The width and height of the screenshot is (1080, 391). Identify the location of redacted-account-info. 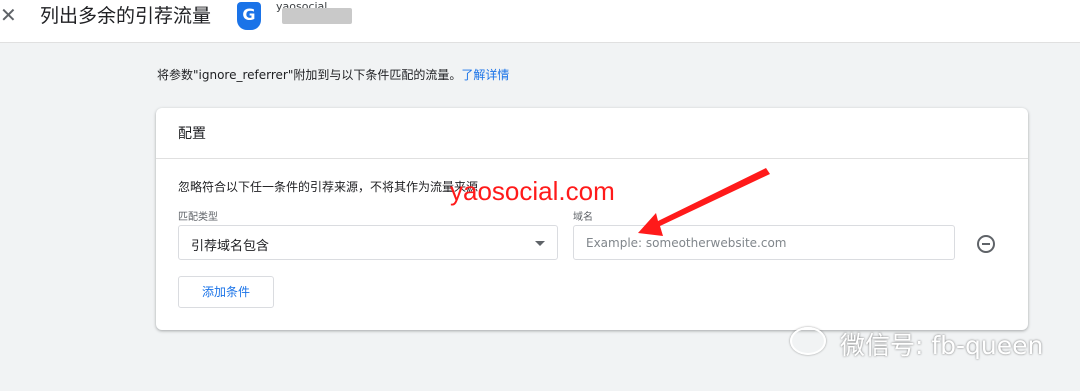
(317, 16).